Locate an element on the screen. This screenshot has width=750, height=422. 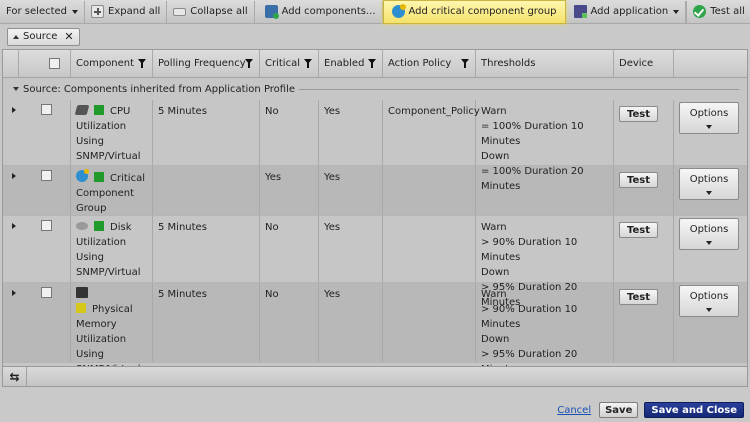
check-icon is located at coordinates (700, 11).